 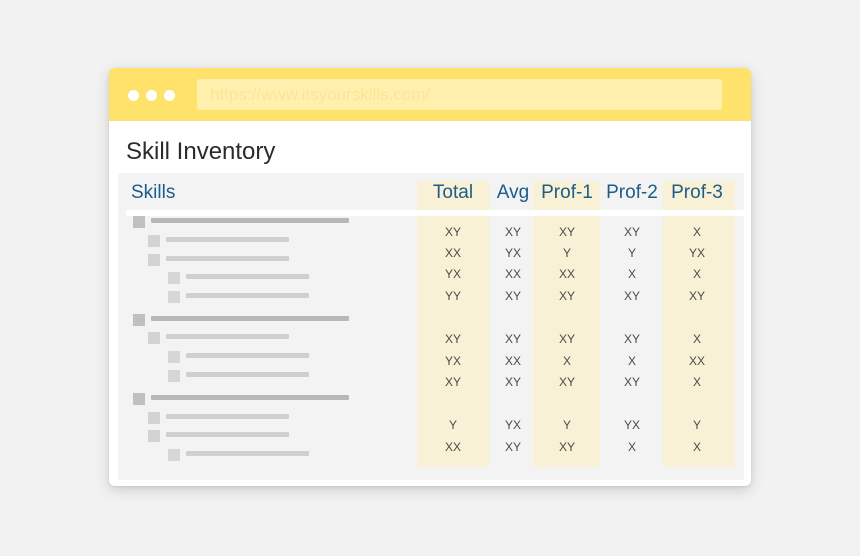 I want to click on page-title: Skill Inventory, so click(x=201, y=151).